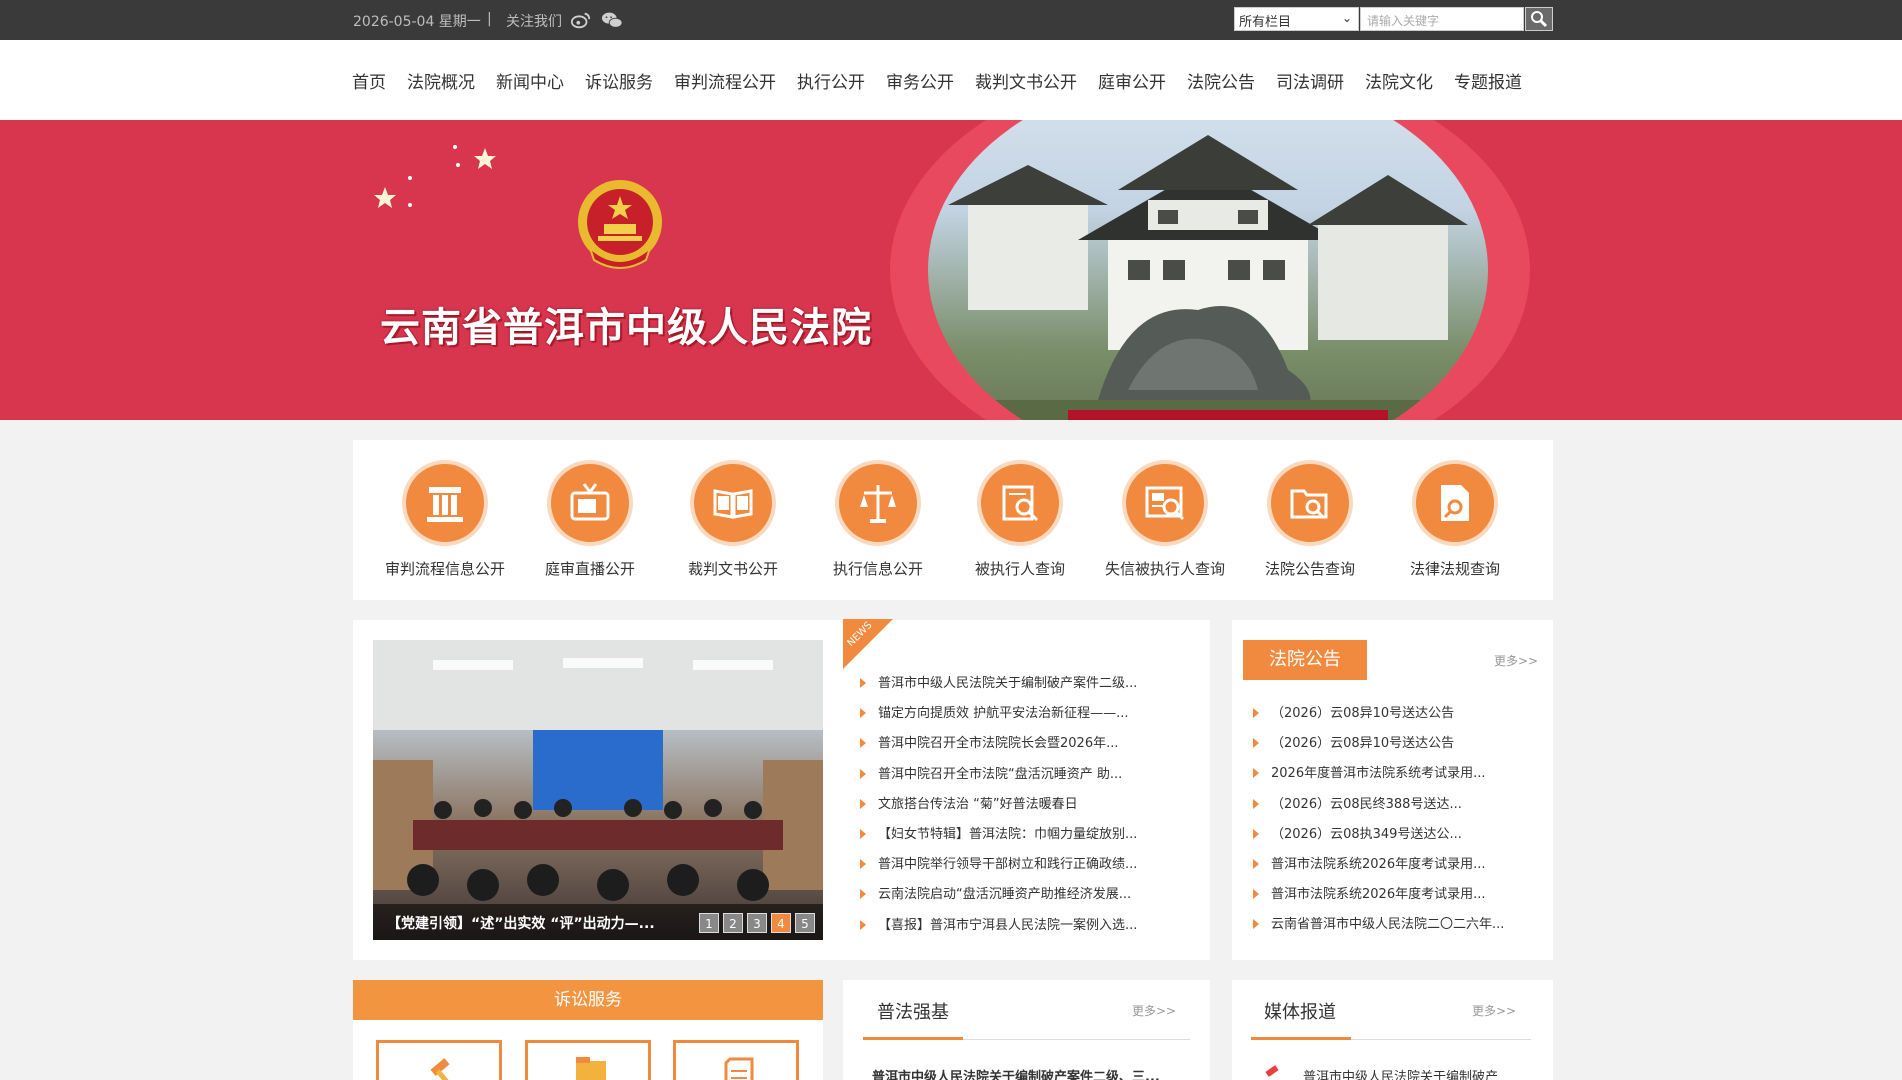  Describe the element at coordinates (417, 22) in the screenshot. I see `current-date: 2026-05-04 星期一` at that location.